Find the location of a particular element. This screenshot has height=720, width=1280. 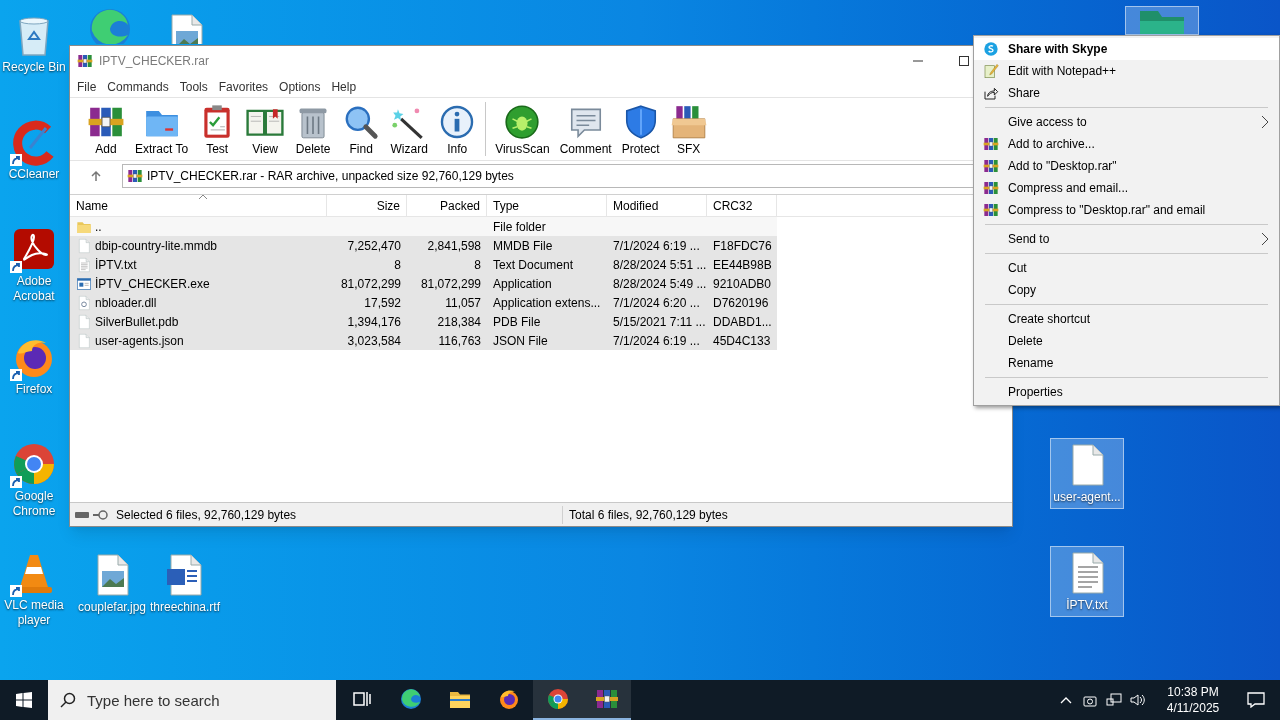

table-cell-text: 1,394,176 is located at coordinates (374, 322).